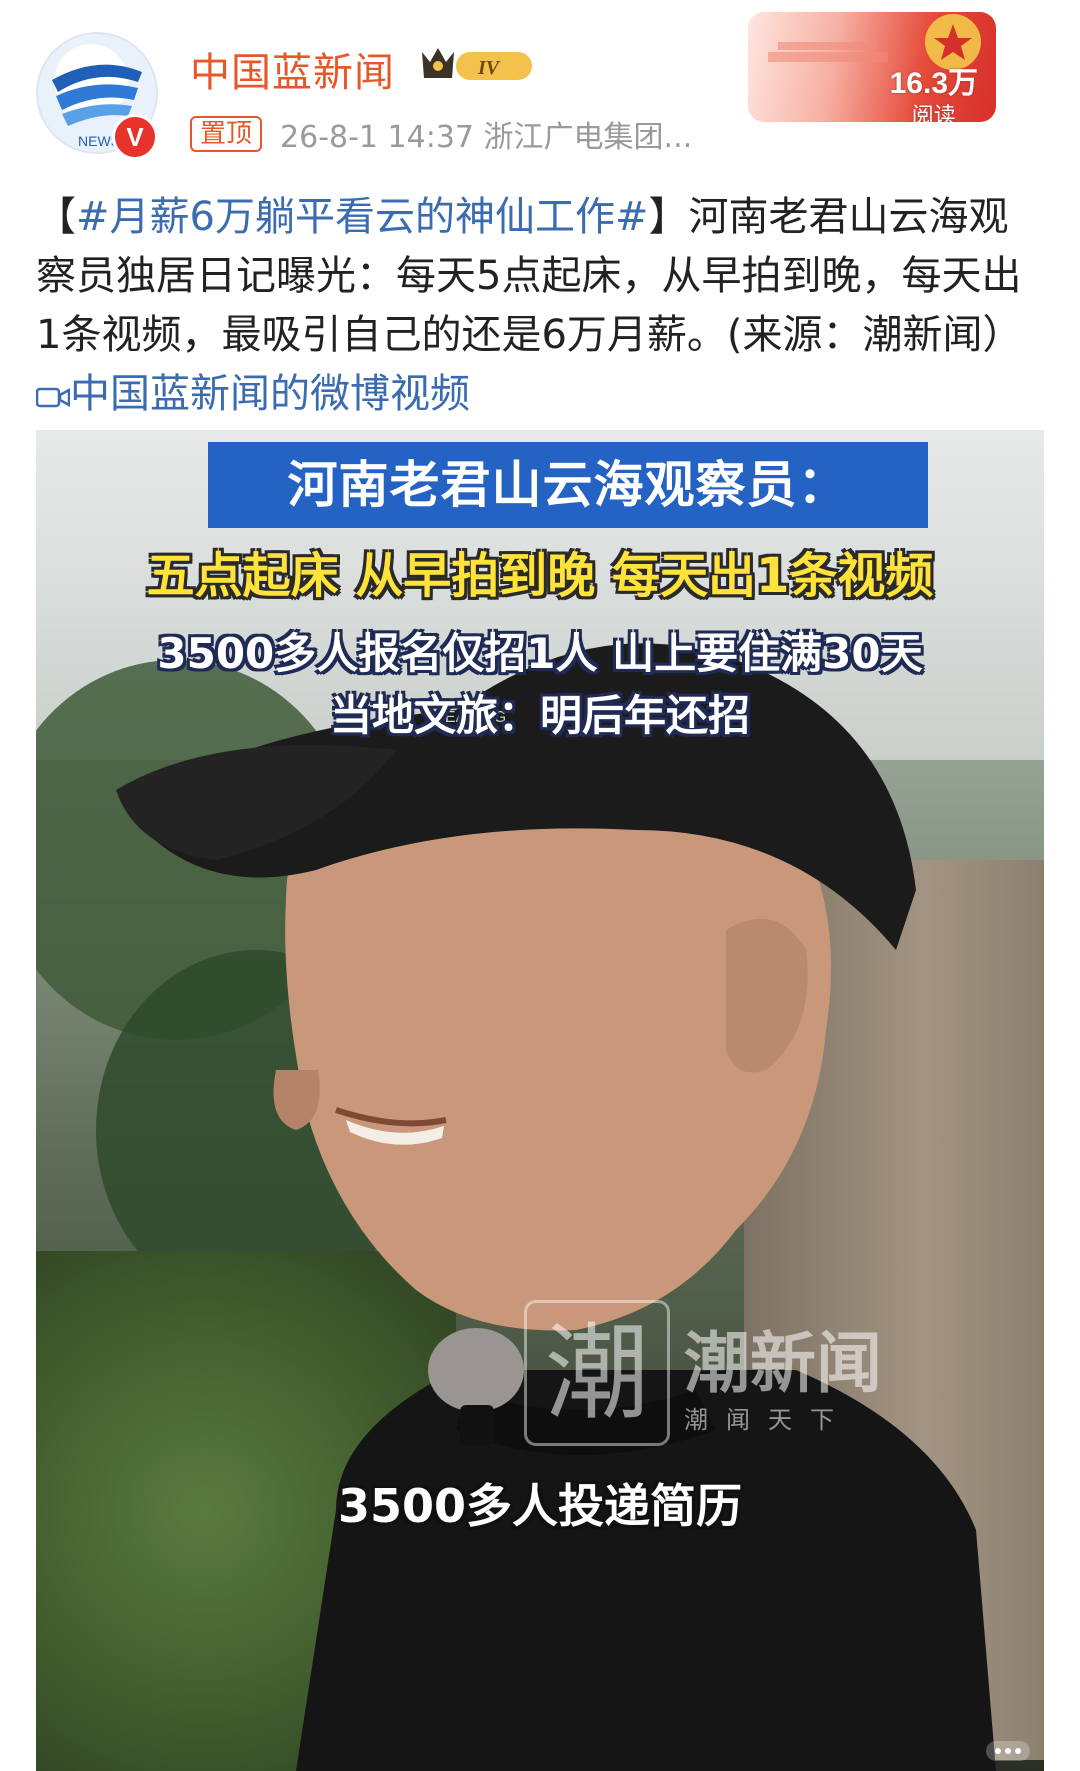 The image size is (1080, 1771). Describe the element at coordinates (1008, 1751) in the screenshot. I see `expand-icon` at that location.